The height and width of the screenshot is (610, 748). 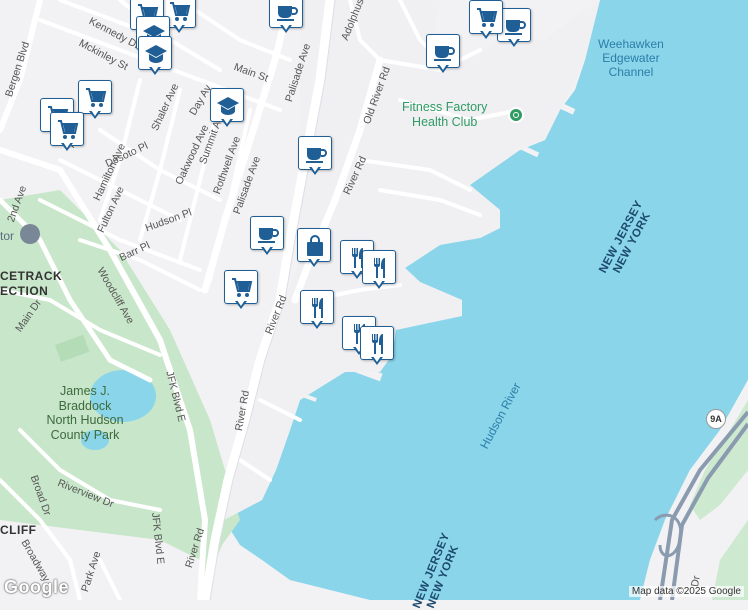 I want to click on park-label-line1: James J., so click(x=84, y=391).